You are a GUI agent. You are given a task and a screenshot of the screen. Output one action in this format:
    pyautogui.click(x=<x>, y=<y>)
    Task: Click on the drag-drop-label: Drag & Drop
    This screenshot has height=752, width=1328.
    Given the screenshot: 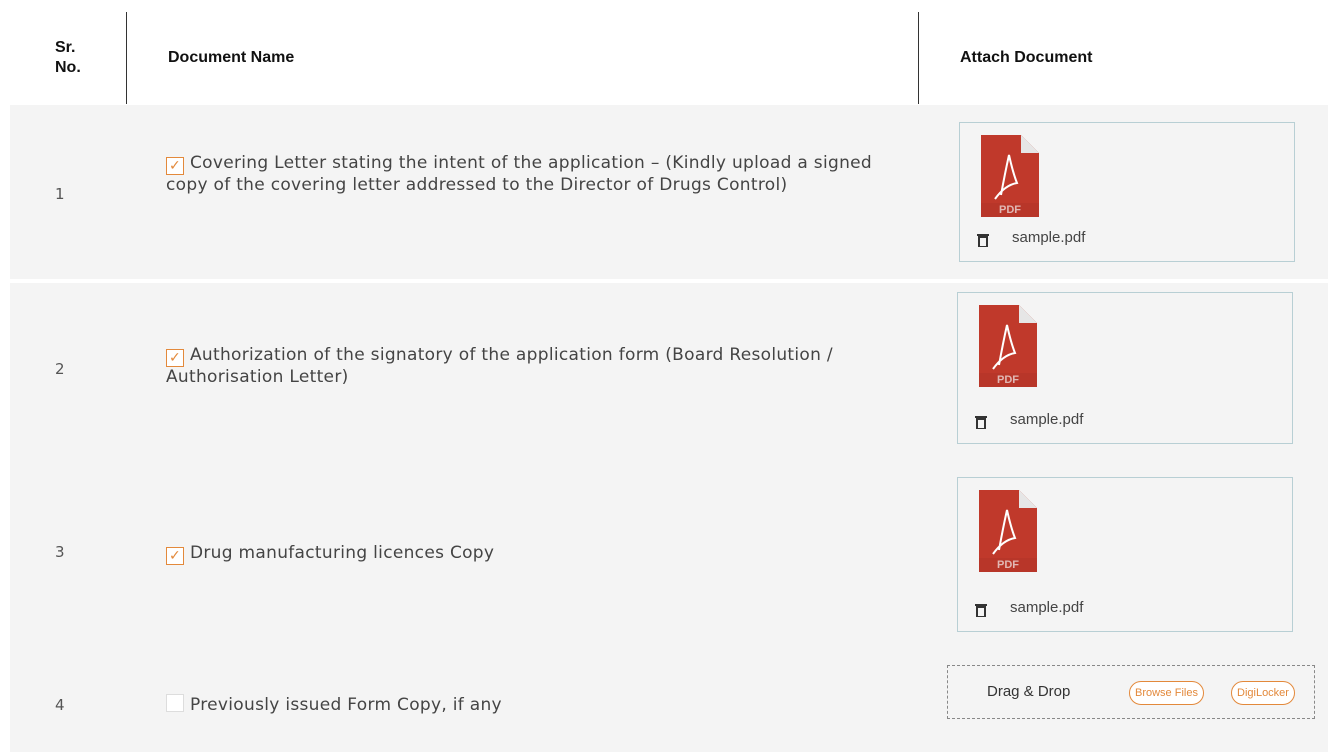 What is the action you would take?
    pyautogui.click(x=1029, y=691)
    